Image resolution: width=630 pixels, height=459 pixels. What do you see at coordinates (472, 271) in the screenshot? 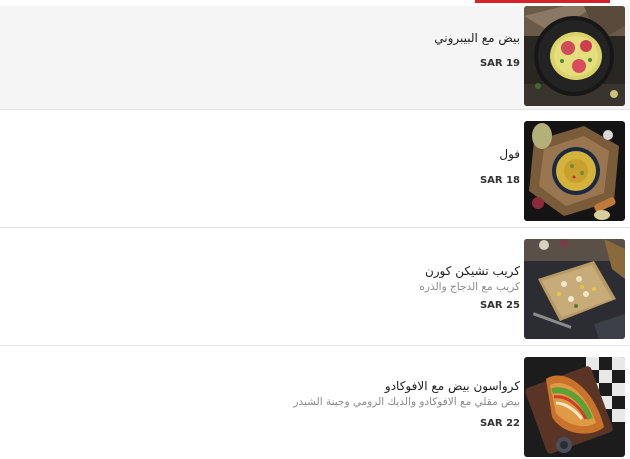
I see `menu-item-name: كريب تشيكن كورن` at bounding box center [472, 271].